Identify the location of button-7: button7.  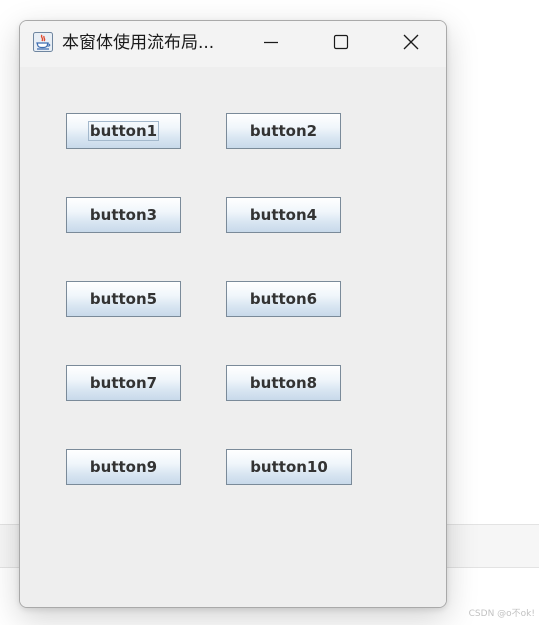
(123, 383).